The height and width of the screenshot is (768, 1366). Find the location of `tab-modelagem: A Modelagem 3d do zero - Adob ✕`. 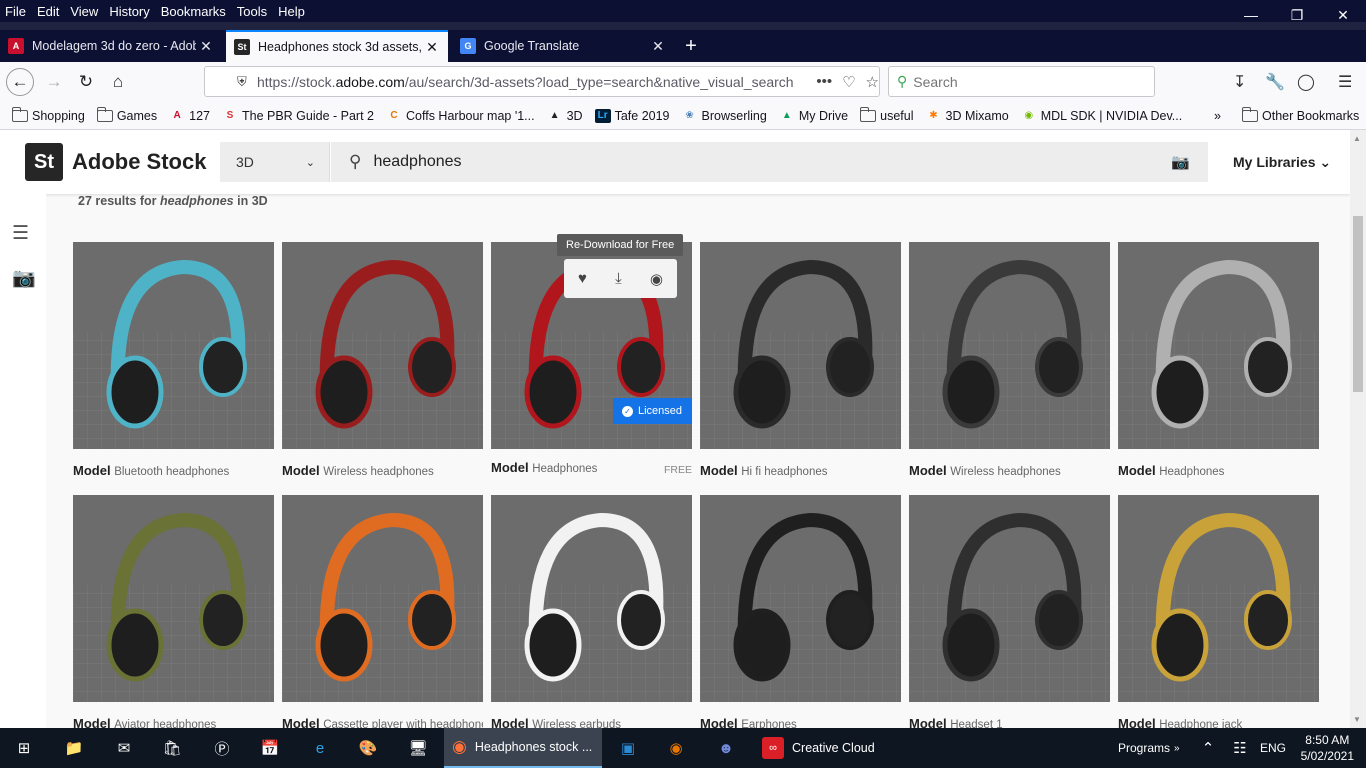

tab-modelagem: A Modelagem 3d do zero - Adob ✕ is located at coordinates (111, 46).